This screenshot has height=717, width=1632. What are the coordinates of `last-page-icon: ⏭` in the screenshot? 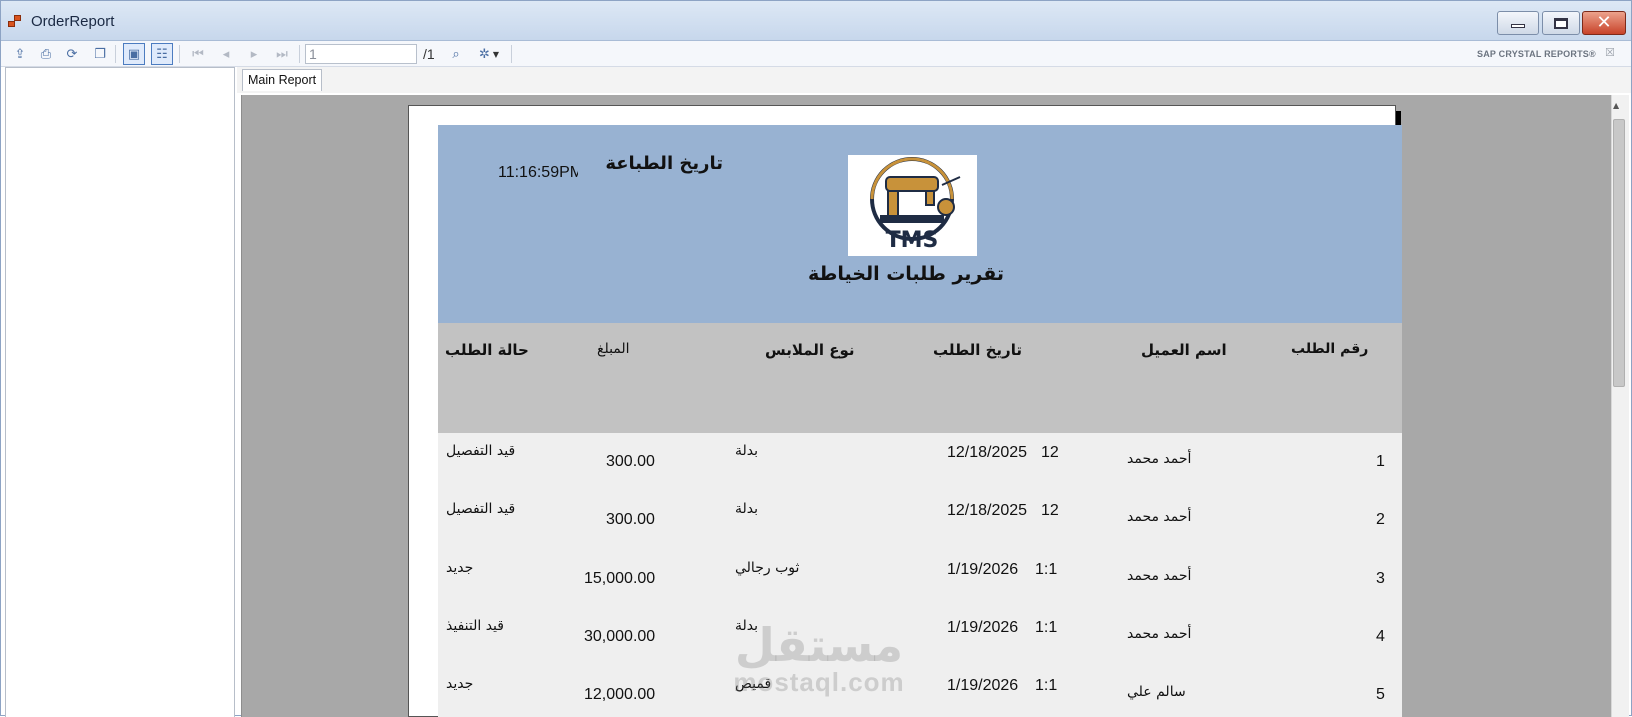 It's located at (282, 54).